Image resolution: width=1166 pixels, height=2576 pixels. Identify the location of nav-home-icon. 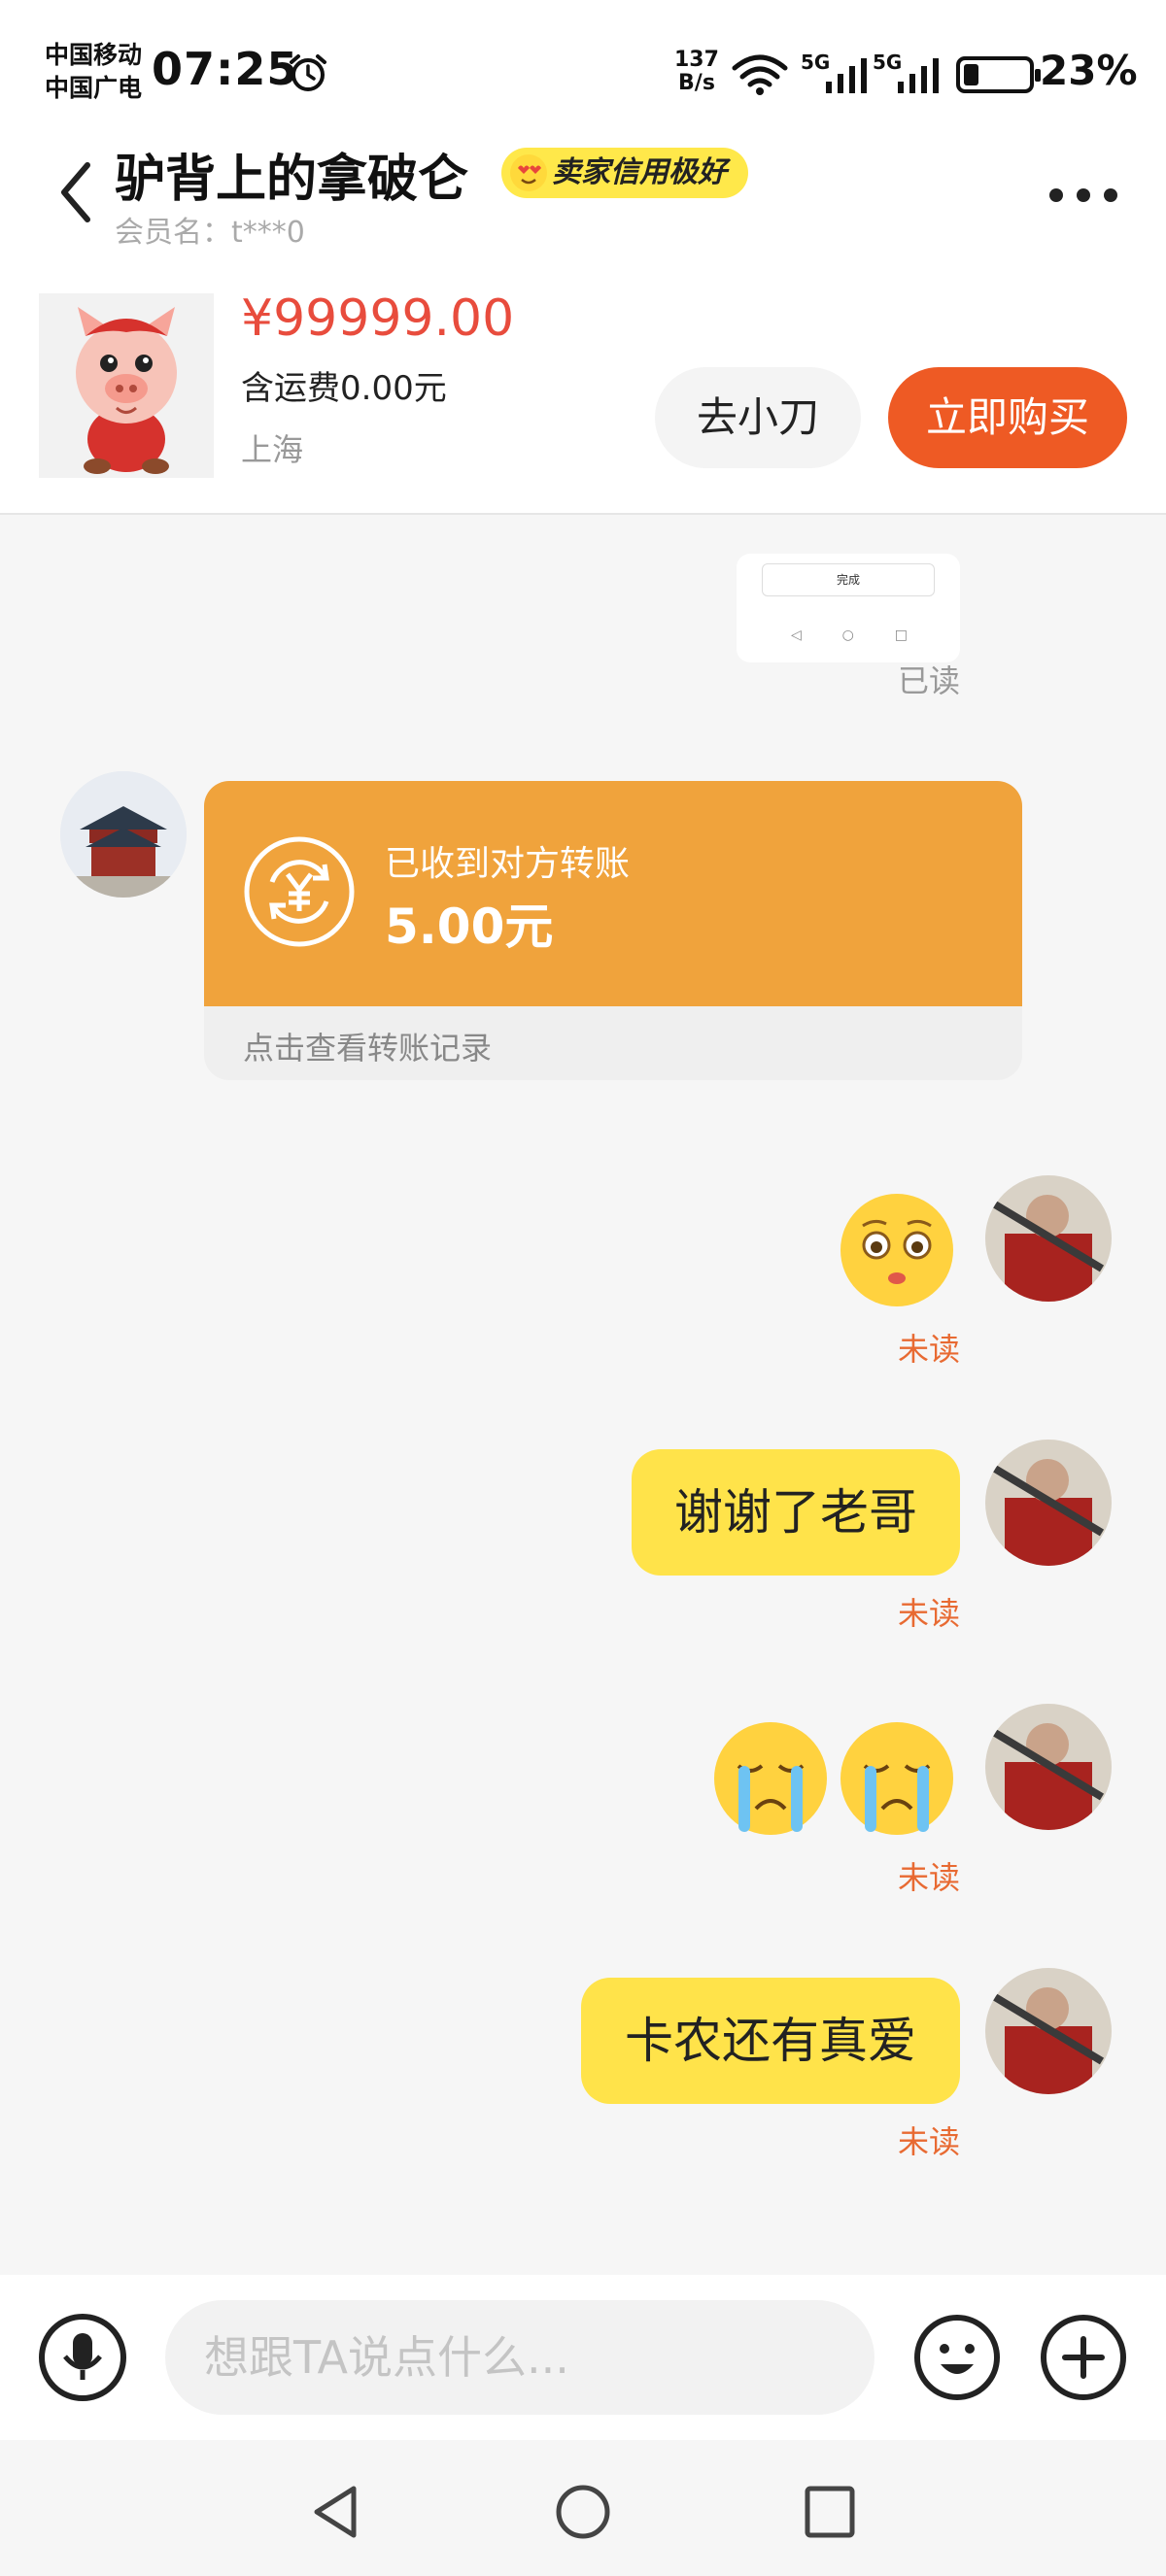
(583, 2512).